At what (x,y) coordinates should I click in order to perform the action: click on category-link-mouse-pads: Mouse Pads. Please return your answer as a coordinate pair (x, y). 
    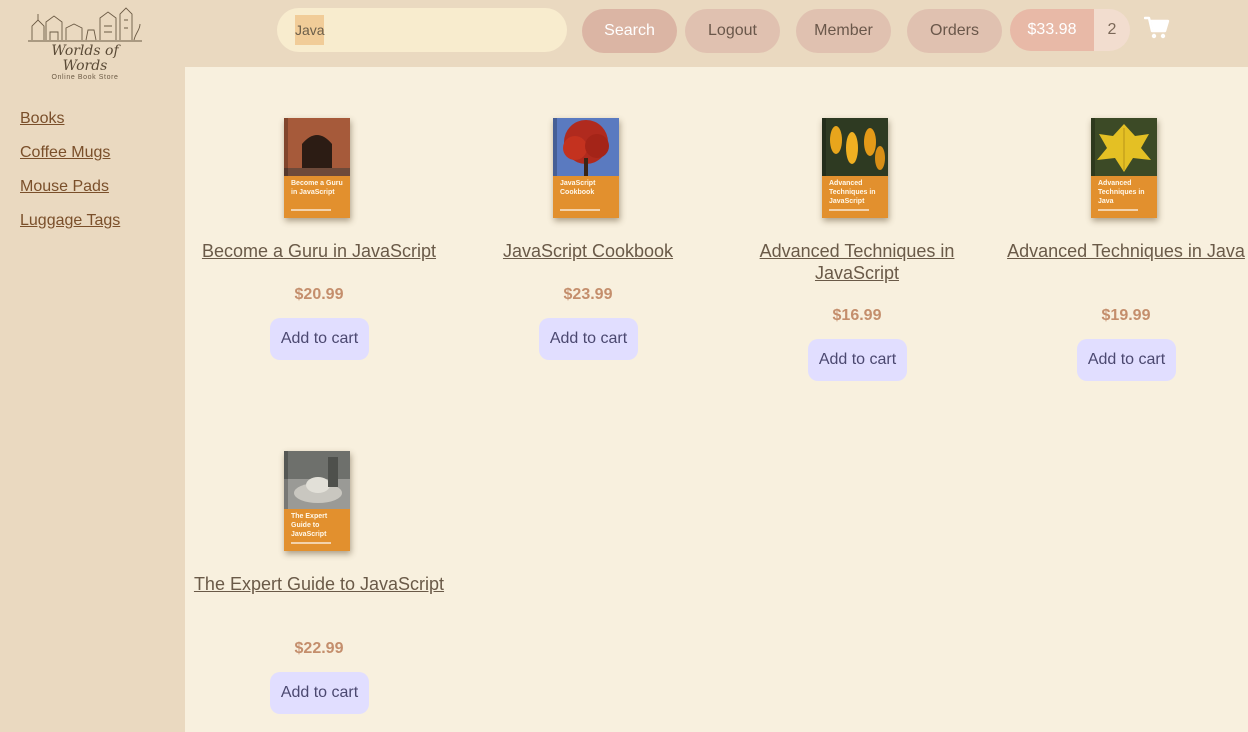
    Looking at the image, I should click on (70, 193).